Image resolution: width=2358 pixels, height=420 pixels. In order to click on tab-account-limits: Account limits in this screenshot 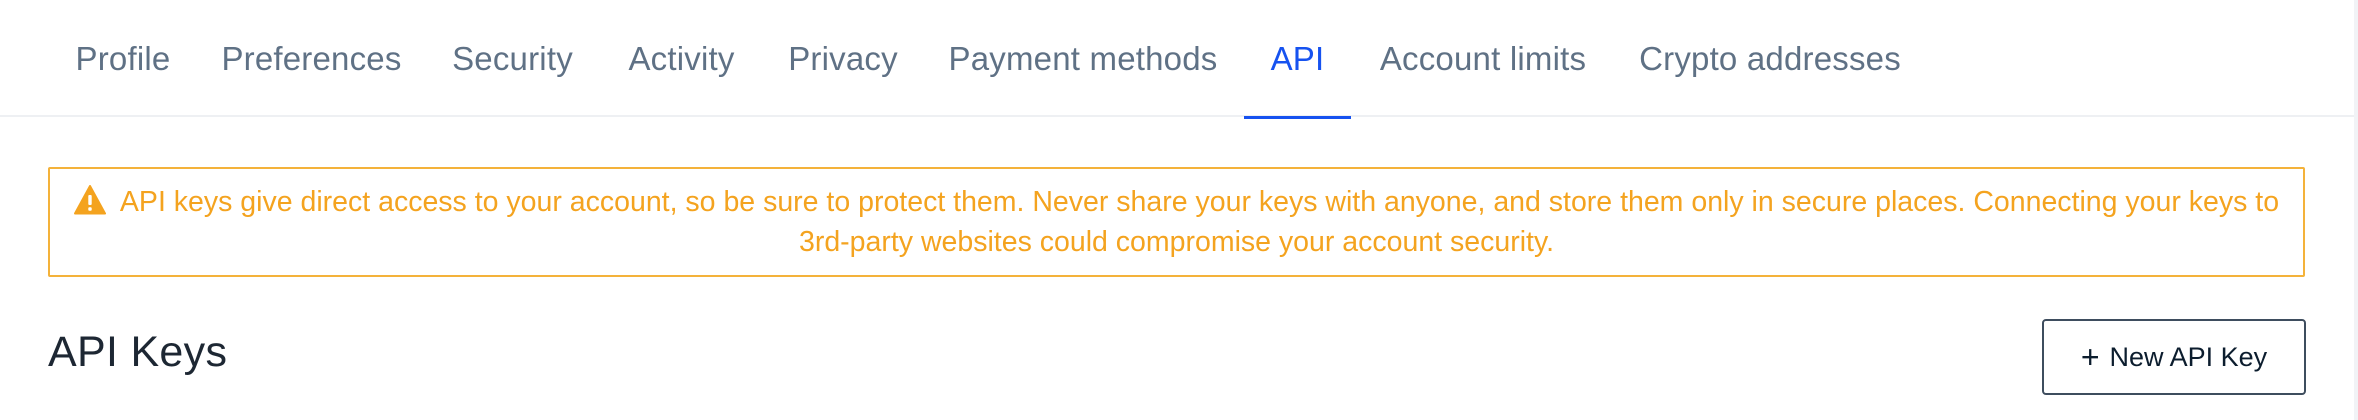, I will do `click(1483, 58)`.